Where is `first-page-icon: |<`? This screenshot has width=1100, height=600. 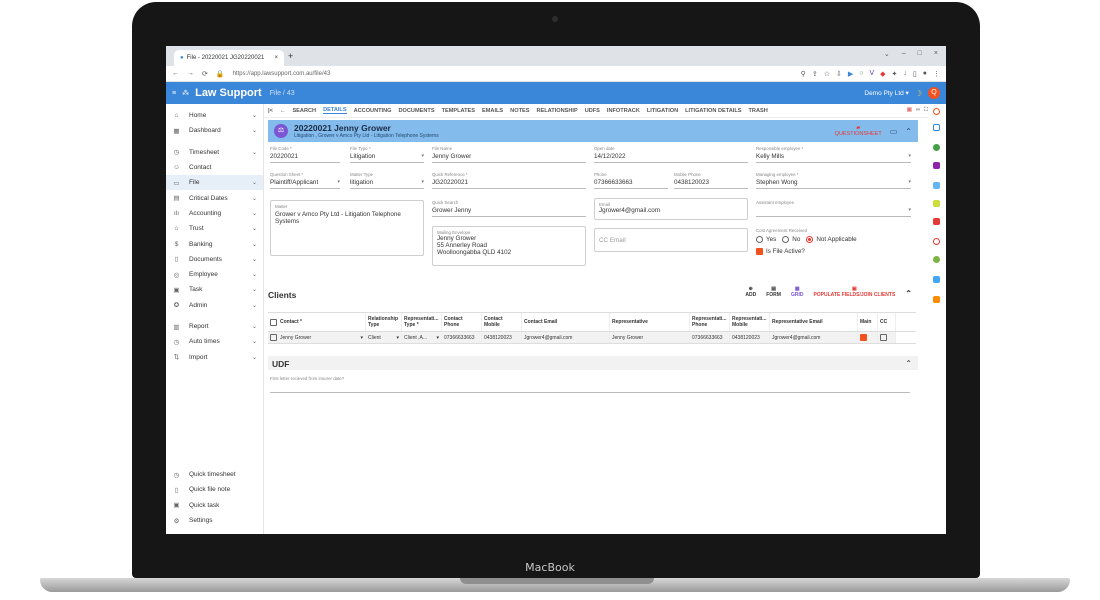 first-page-icon: |< is located at coordinates (270, 111).